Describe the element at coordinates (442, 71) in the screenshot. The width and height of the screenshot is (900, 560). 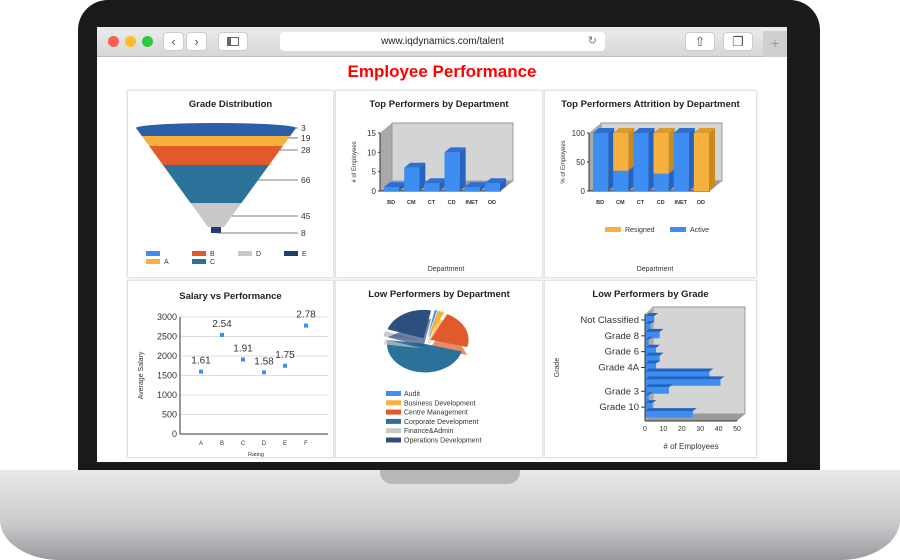
I see `page-title: Employee Performance` at that location.